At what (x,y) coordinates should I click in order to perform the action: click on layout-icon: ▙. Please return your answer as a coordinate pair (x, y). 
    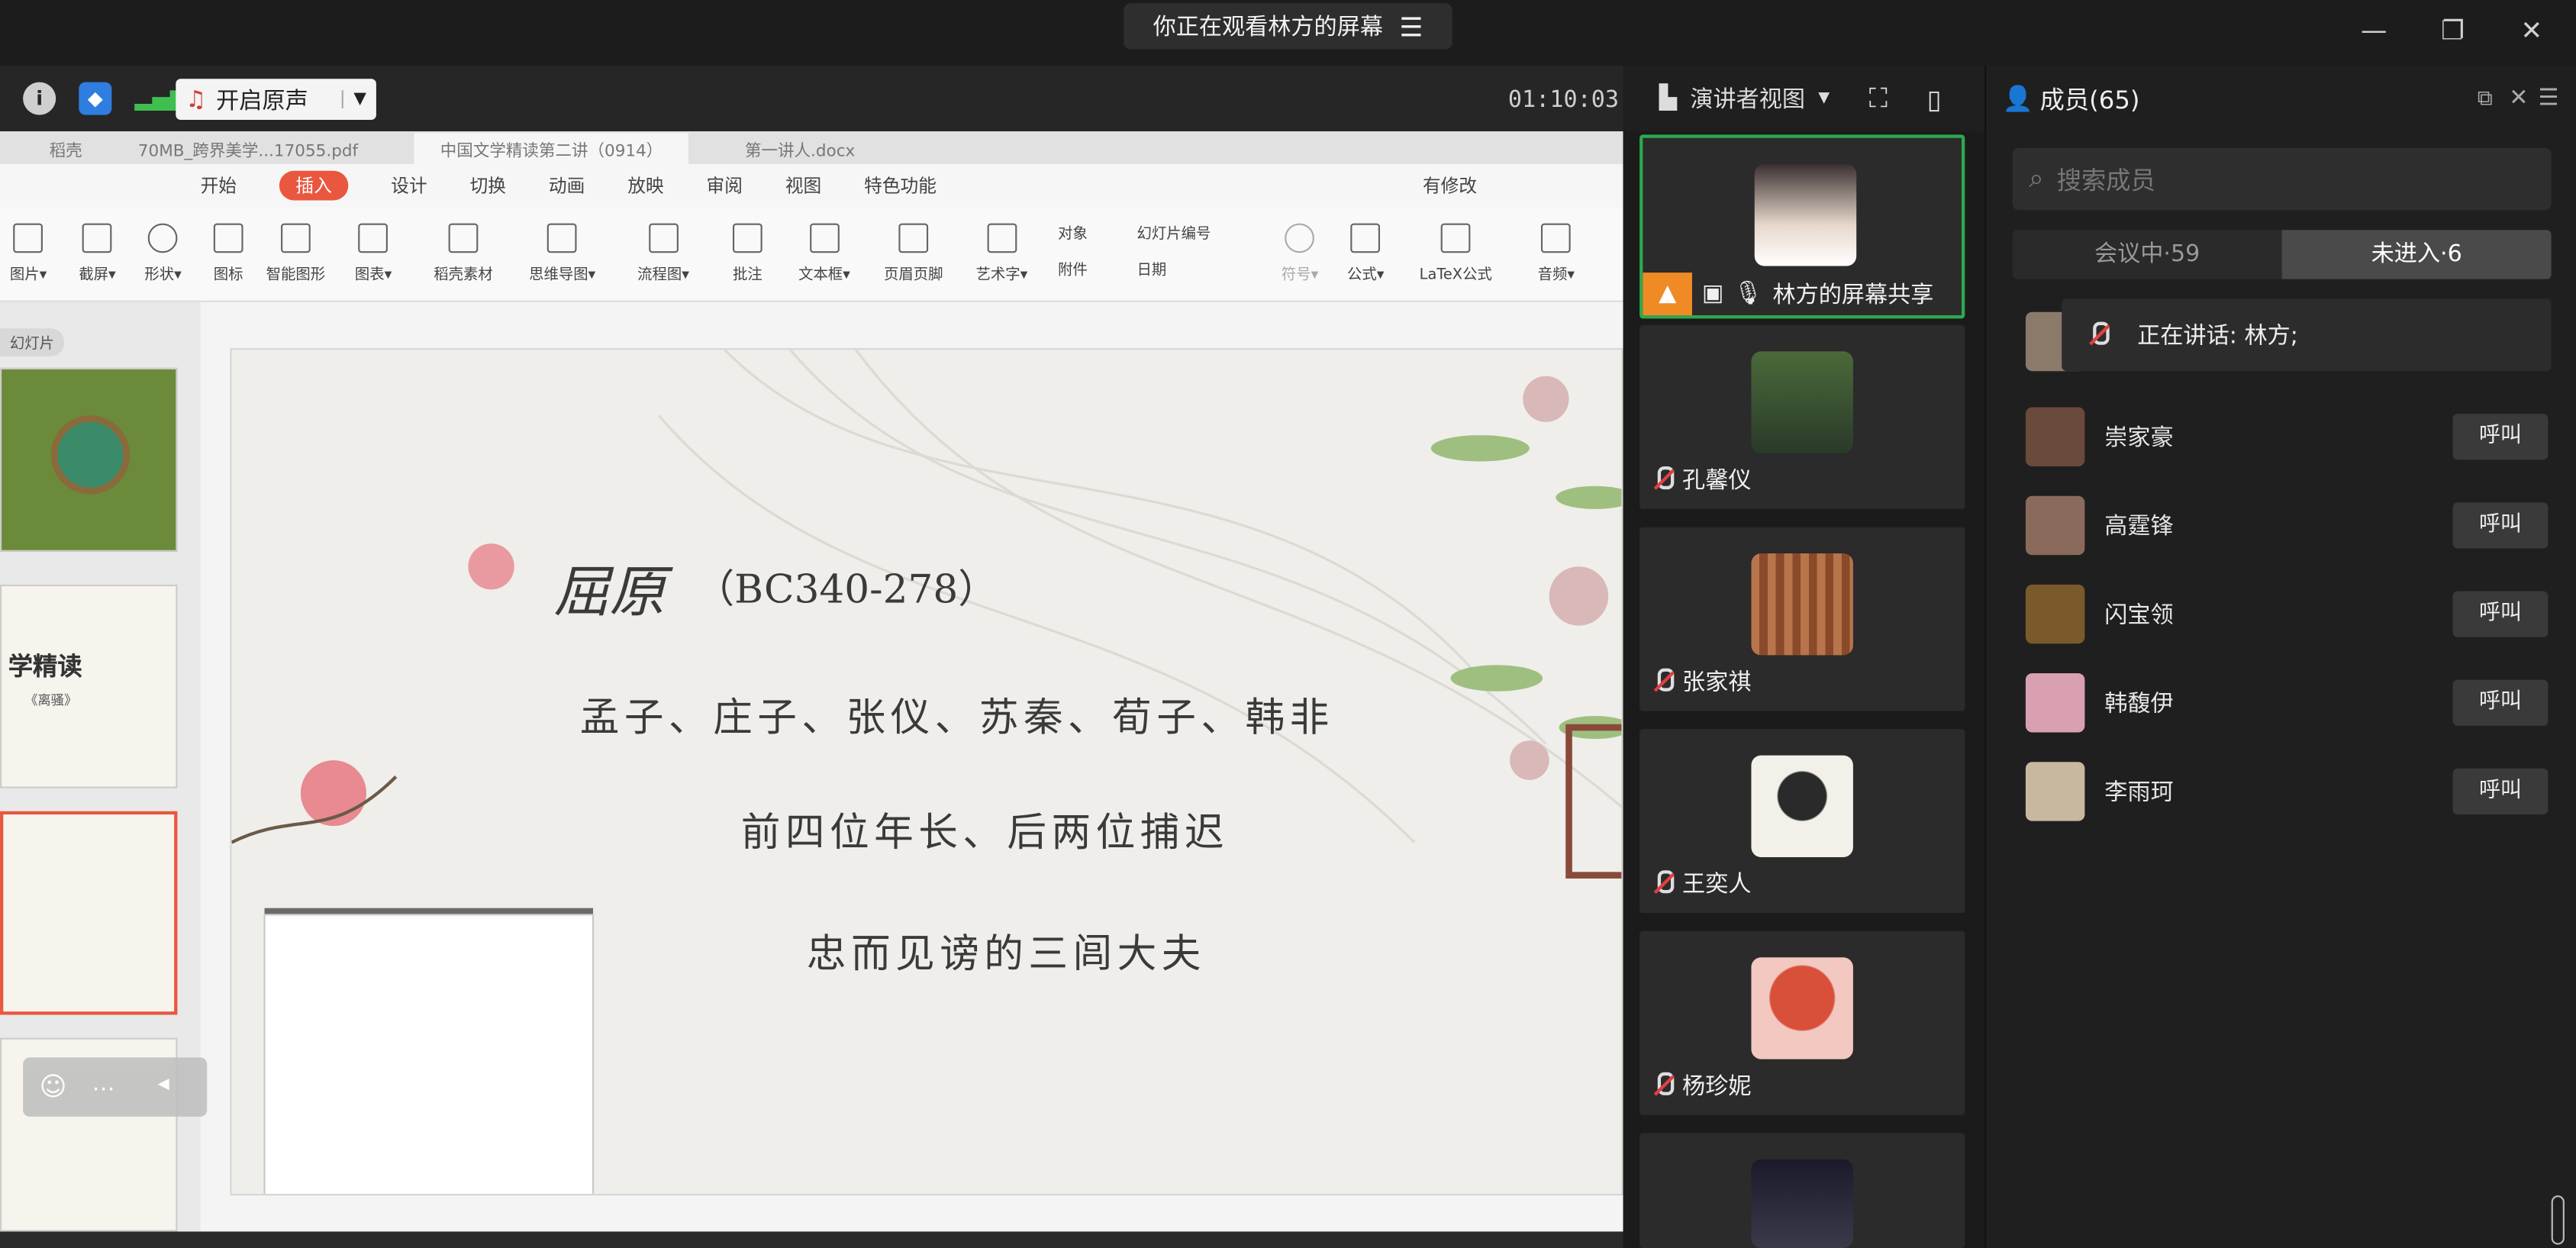
    Looking at the image, I should click on (1668, 98).